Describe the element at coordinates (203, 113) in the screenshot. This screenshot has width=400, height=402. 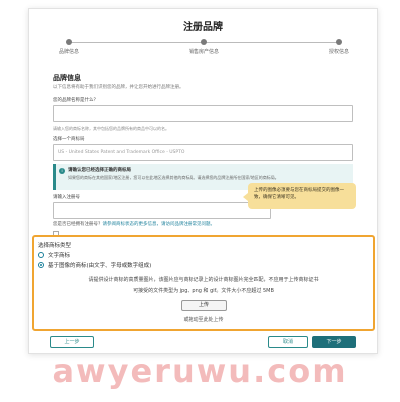
I see `brand-name-input` at that location.